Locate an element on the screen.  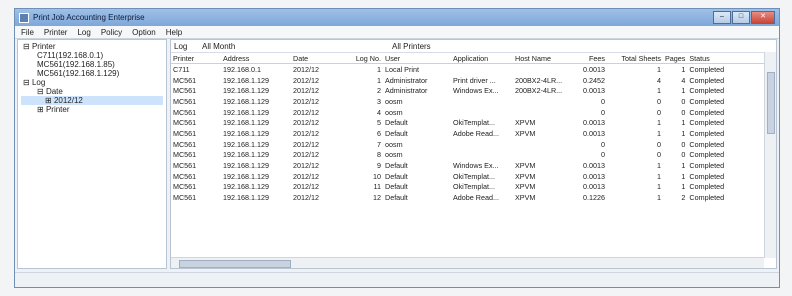
tree-node-log-printer: ⊞ Printer is located at coordinates (92, 109).